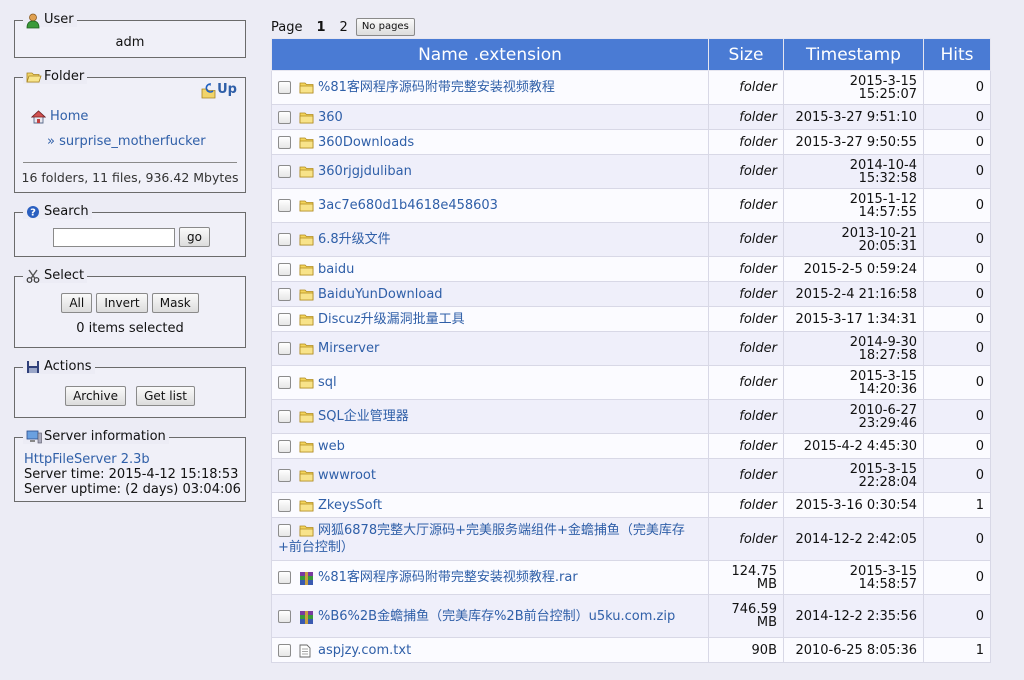 Image resolution: width=1024 pixels, height=680 pixels. What do you see at coordinates (631, 446) in the screenshot?
I see `table-row: web folder 2015-4-2 4:45:30 0` at bounding box center [631, 446].